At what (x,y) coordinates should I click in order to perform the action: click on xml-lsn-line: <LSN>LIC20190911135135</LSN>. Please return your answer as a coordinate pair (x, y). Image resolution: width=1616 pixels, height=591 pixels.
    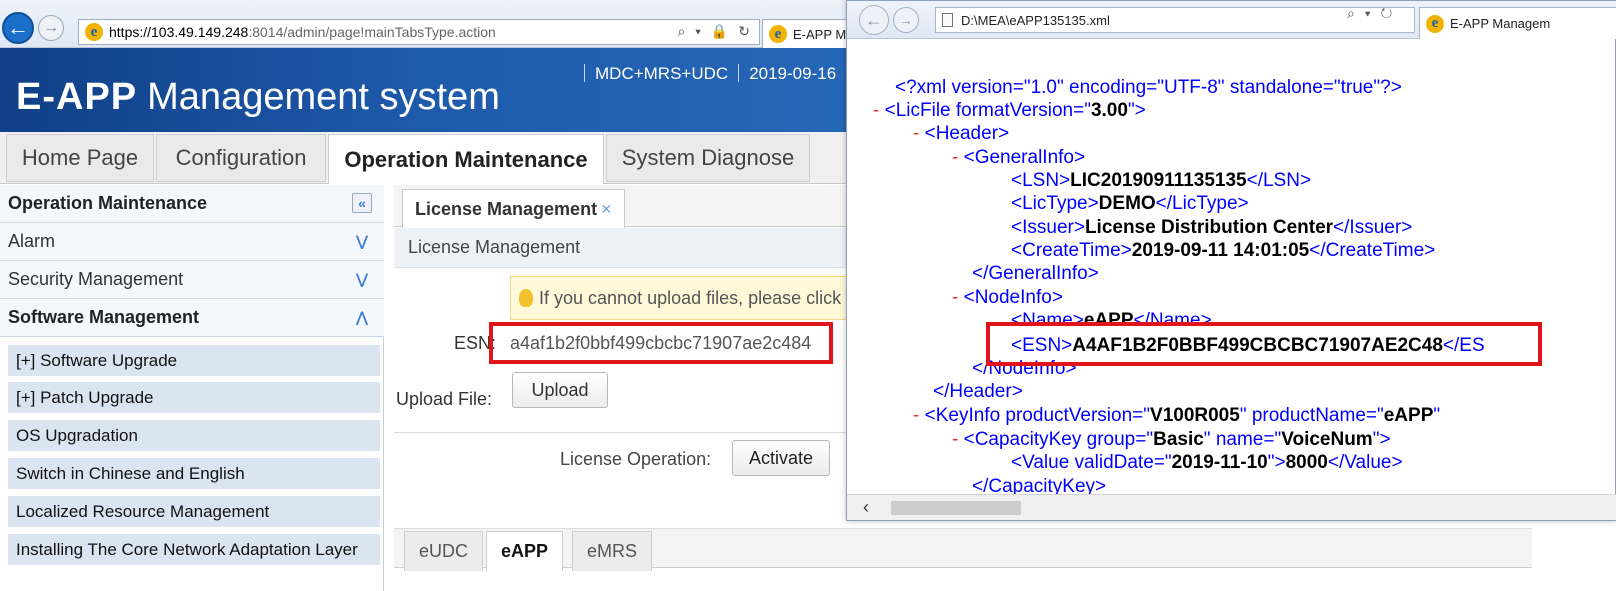
    Looking at the image, I should click on (1161, 180).